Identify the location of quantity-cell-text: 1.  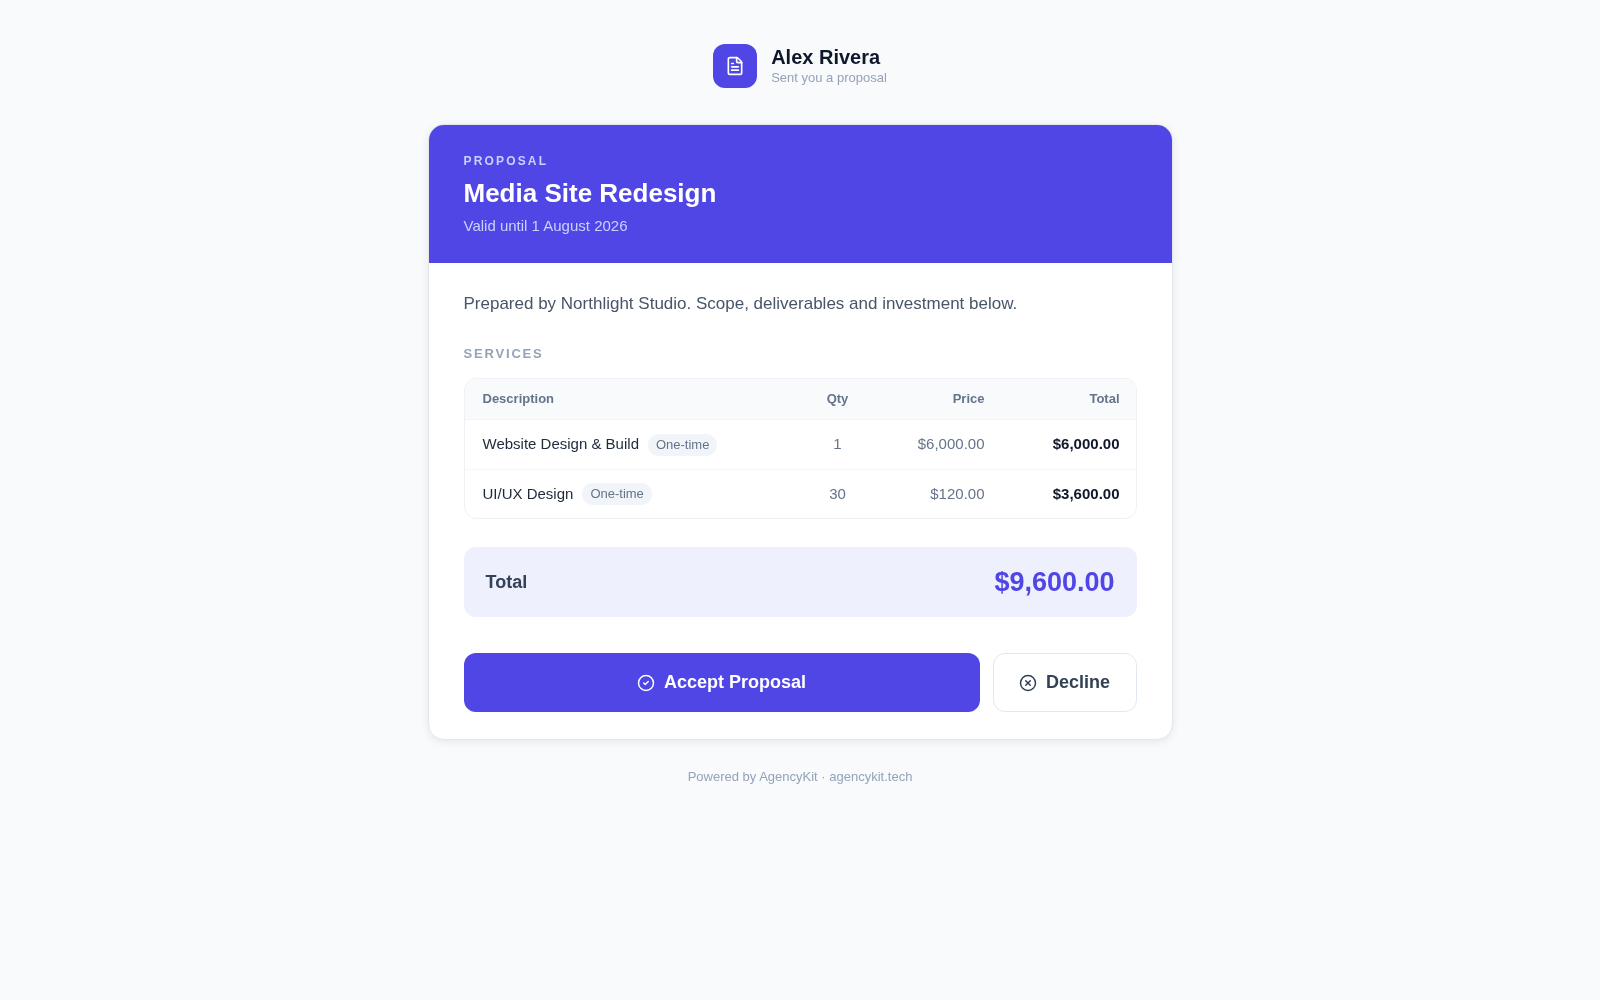
(837, 444).